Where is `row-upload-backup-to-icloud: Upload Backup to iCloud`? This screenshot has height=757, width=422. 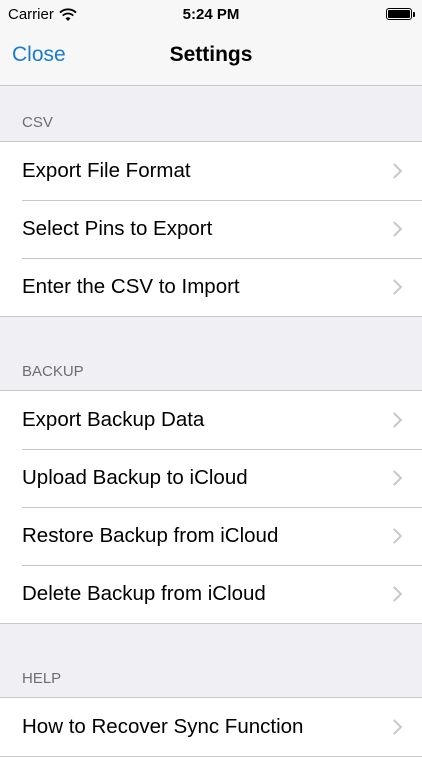
row-upload-backup-to-icloud: Upload Backup to iCloud is located at coordinates (211, 478).